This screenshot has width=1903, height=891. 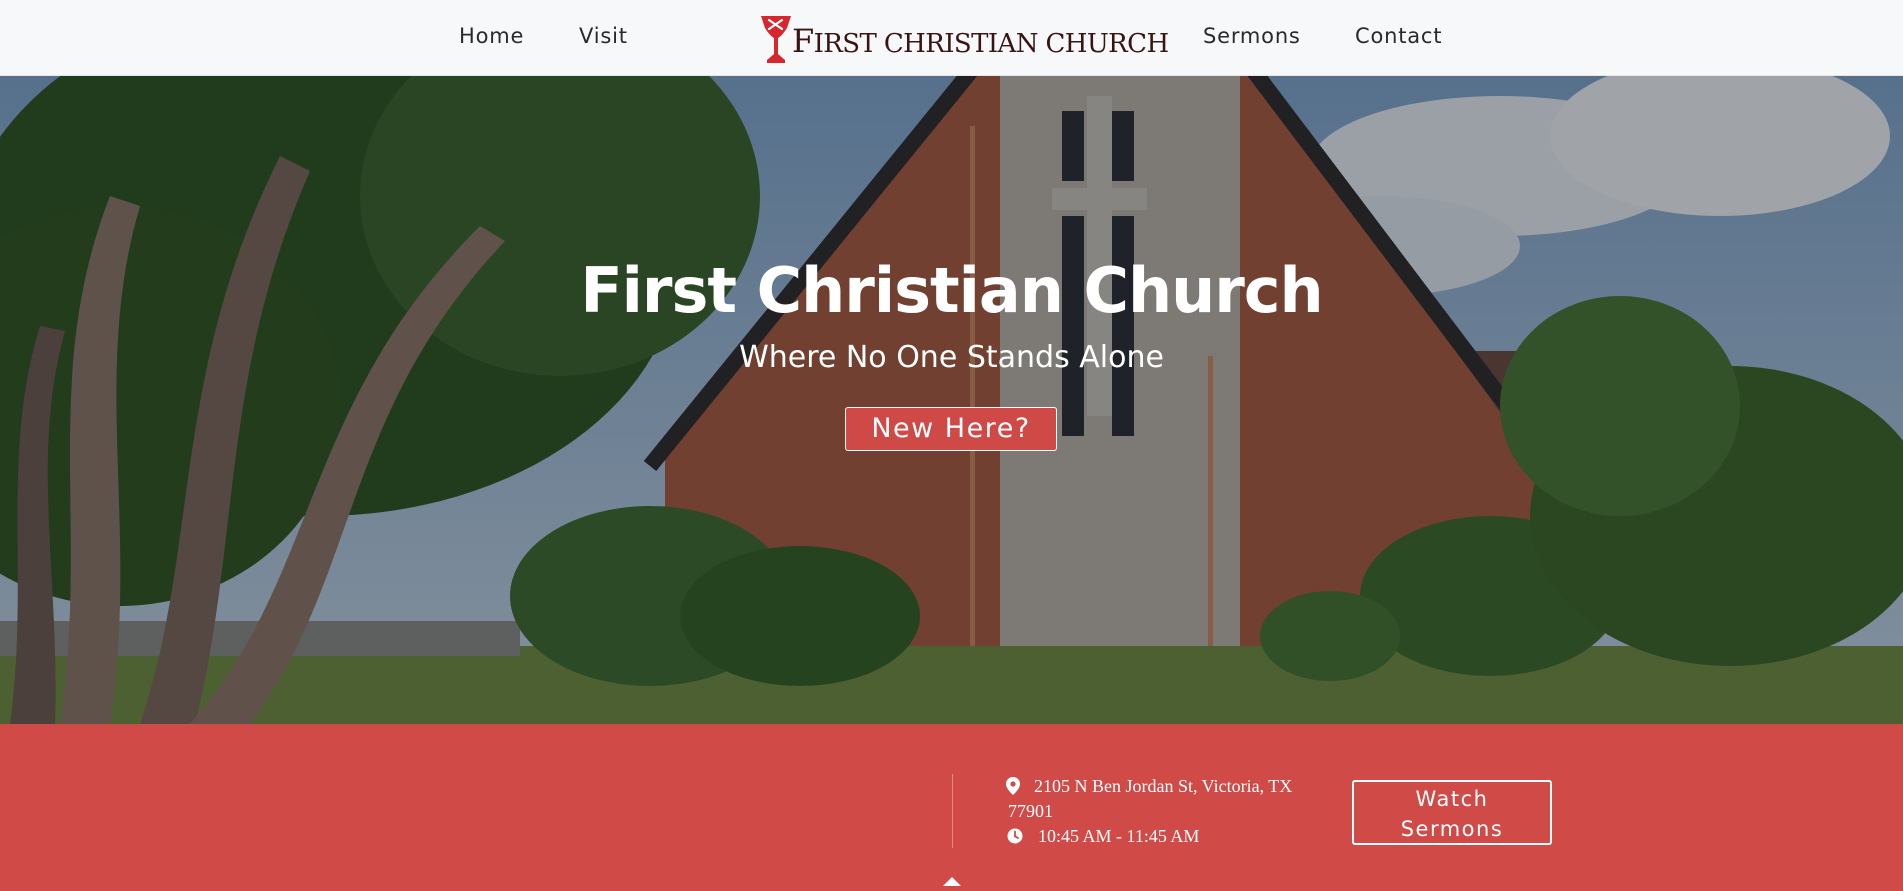 I want to click on logo-wordmark: FIRST CHRISTIAN CHURCH, so click(x=980, y=41).